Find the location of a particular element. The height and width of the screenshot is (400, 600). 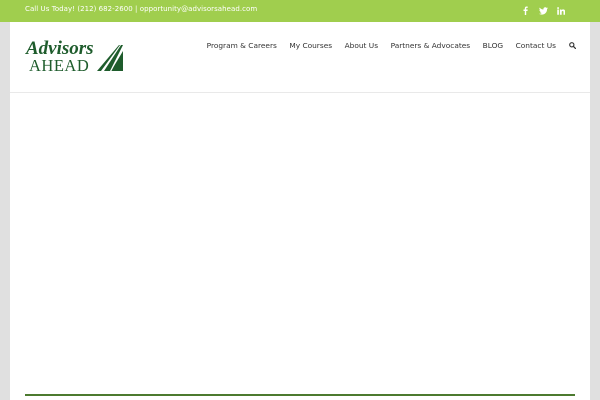

linkedin-icon is located at coordinates (561, 10).